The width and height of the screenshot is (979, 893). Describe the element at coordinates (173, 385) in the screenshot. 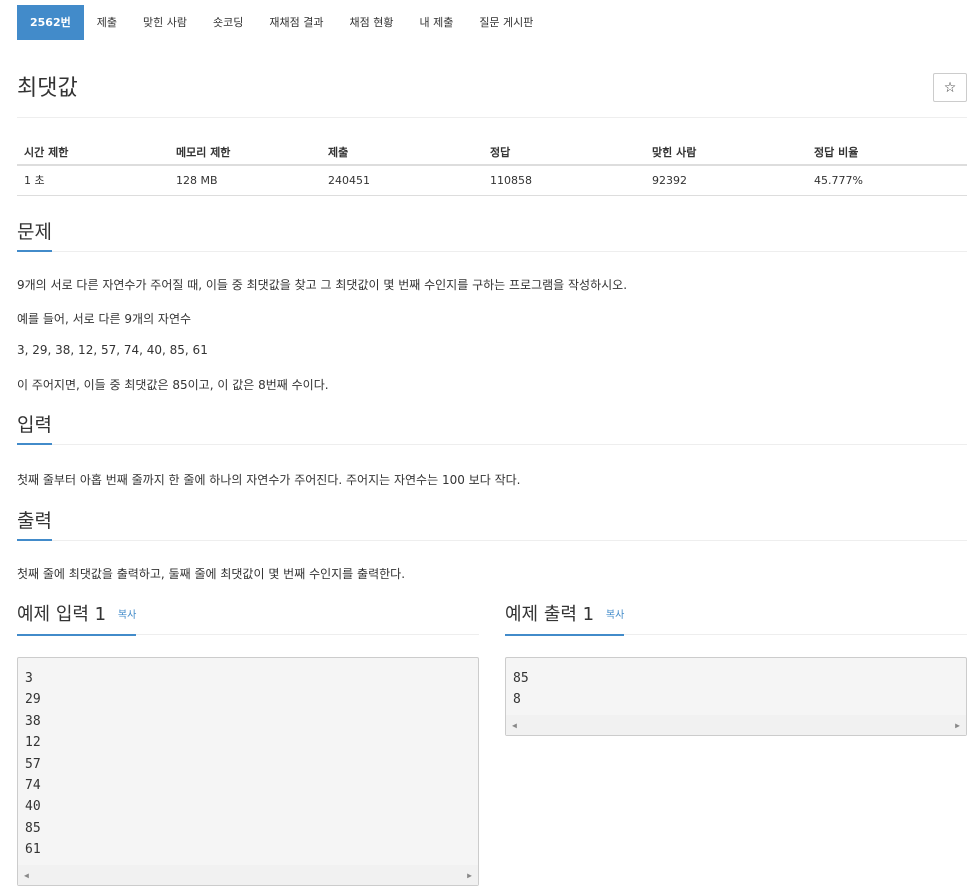

I see `problem-description-4: 이 주어지면, 이들 중 최댓값은 85이고, 이 값은 8번째 수이다.` at that location.